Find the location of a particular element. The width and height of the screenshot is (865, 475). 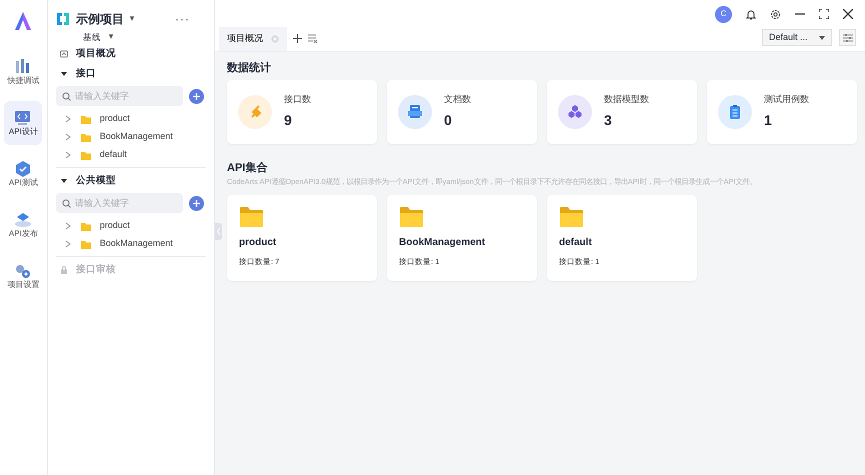

stat-label: 文档数 is located at coordinates (457, 99).